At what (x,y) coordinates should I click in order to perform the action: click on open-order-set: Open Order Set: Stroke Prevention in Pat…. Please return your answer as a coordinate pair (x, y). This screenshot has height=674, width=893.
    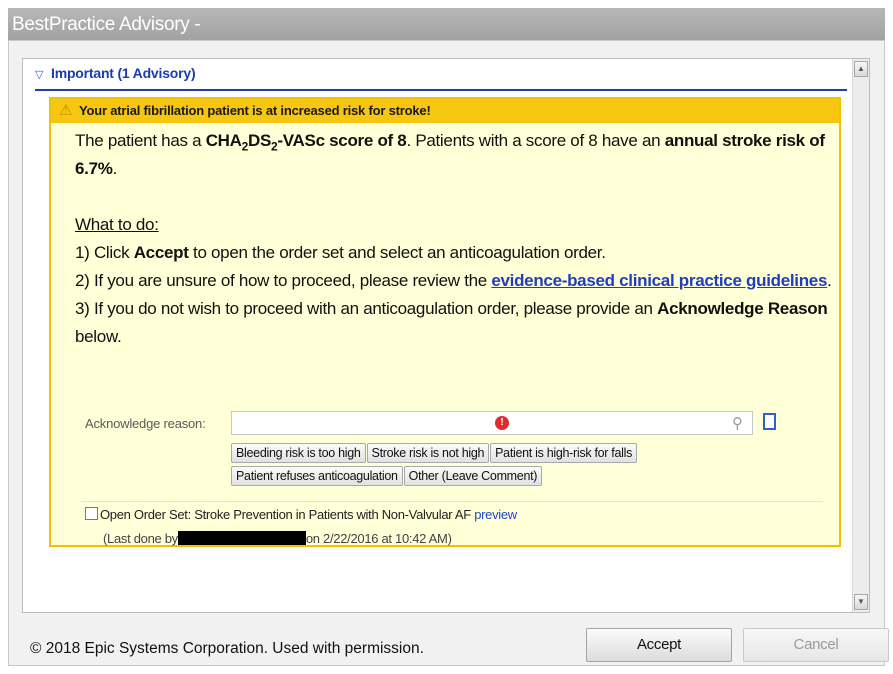
    Looking at the image, I should click on (301, 514).